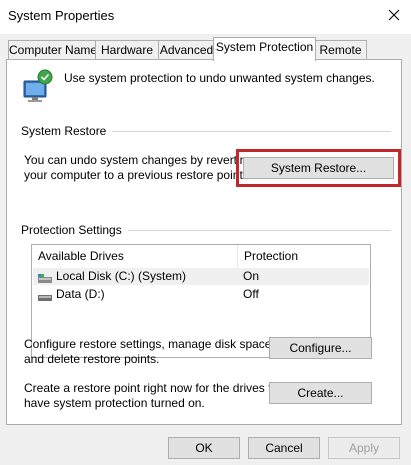 The image size is (411, 465). What do you see at coordinates (80, 294) in the screenshot?
I see `drive-name: Data (D:)` at bounding box center [80, 294].